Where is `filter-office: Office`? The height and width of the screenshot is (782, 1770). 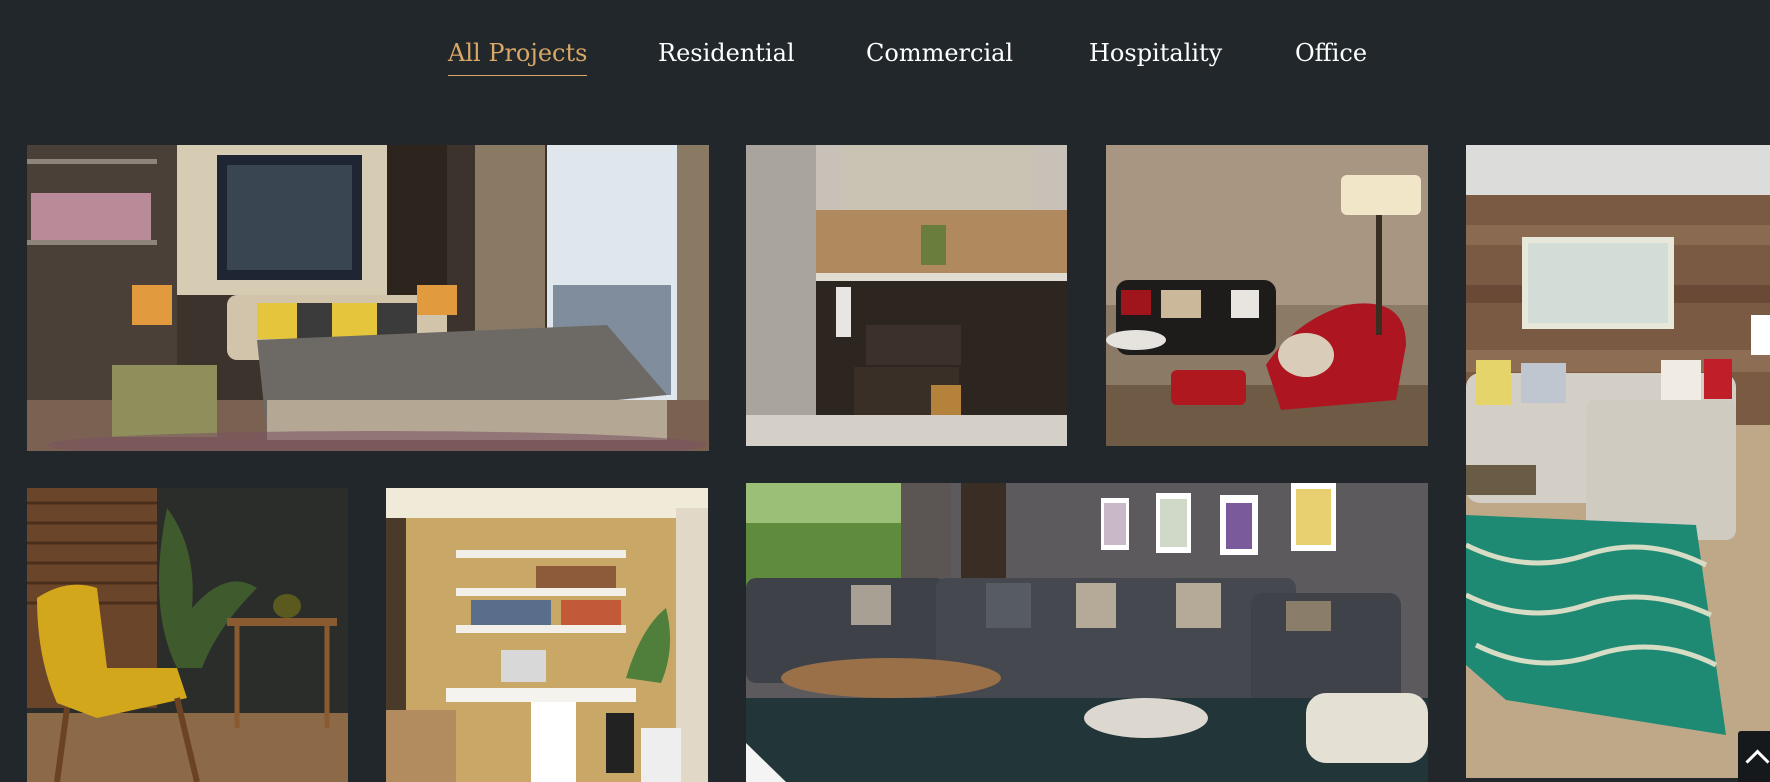
filter-office: Office is located at coordinates (1331, 54).